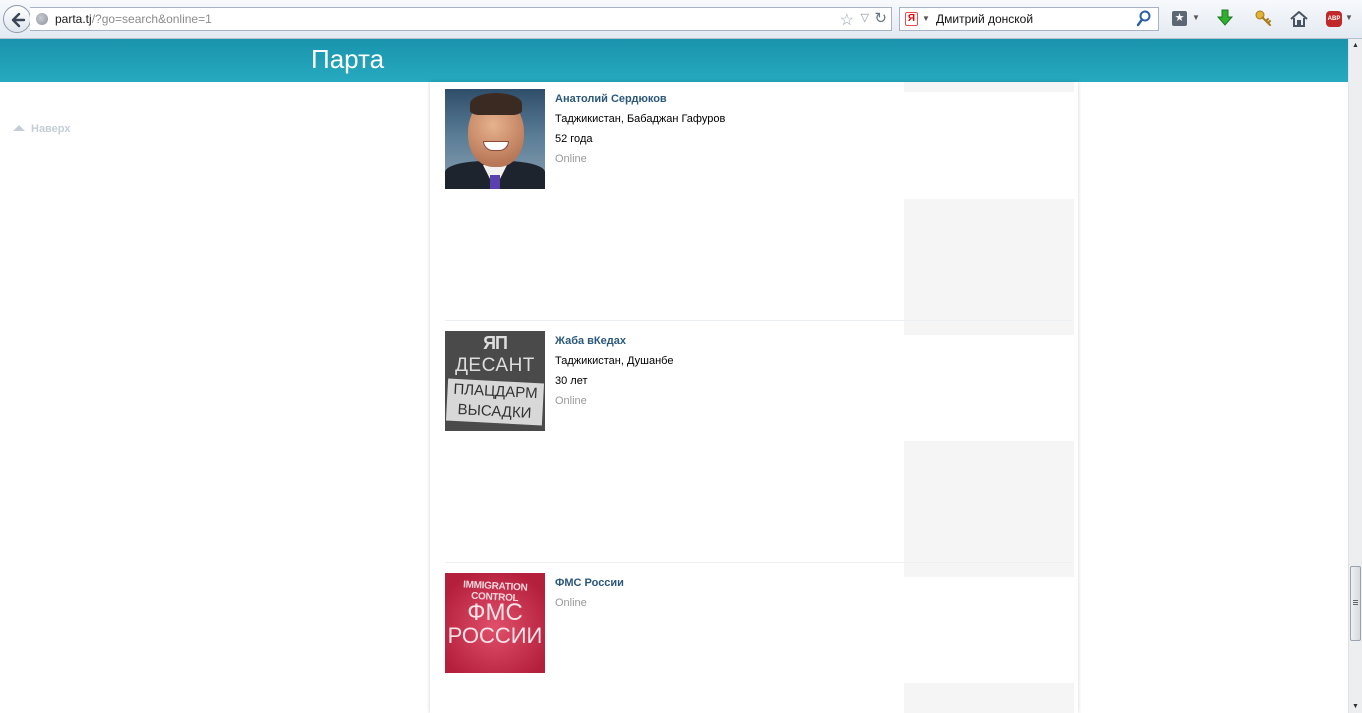 The height and width of the screenshot is (713, 1362). I want to click on back-to-top-link: Наверх, so click(42, 129).